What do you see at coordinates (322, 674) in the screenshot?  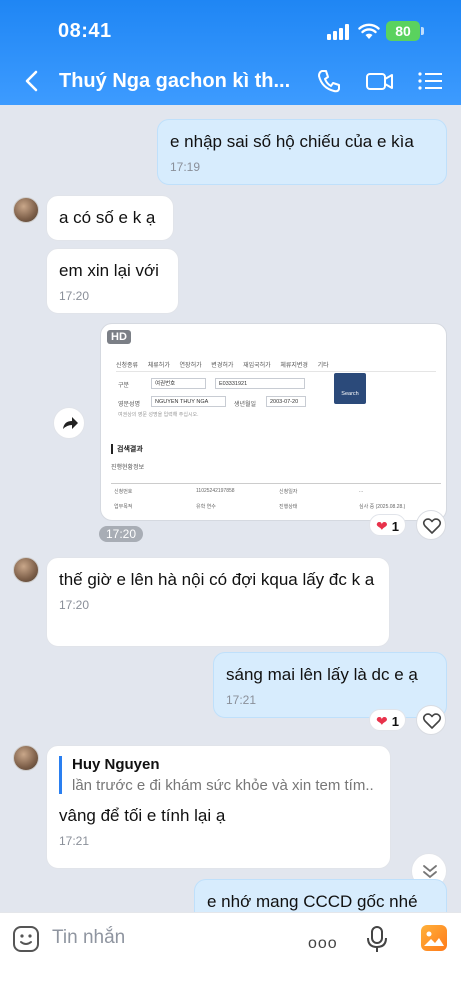 I see `message-text: sáng mai lên lấy là dc e ạ` at bounding box center [322, 674].